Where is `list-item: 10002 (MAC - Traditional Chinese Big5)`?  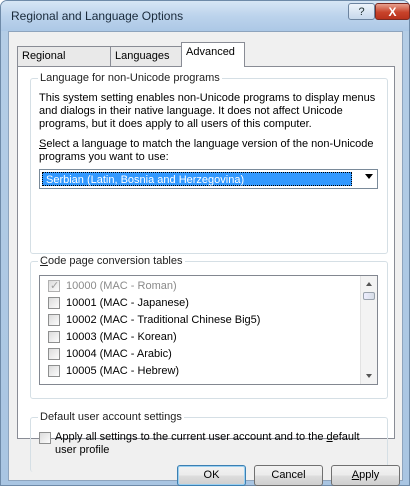
list-item: 10002 (MAC - Traditional Chinese Big5) is located at coordinates (200, 320).